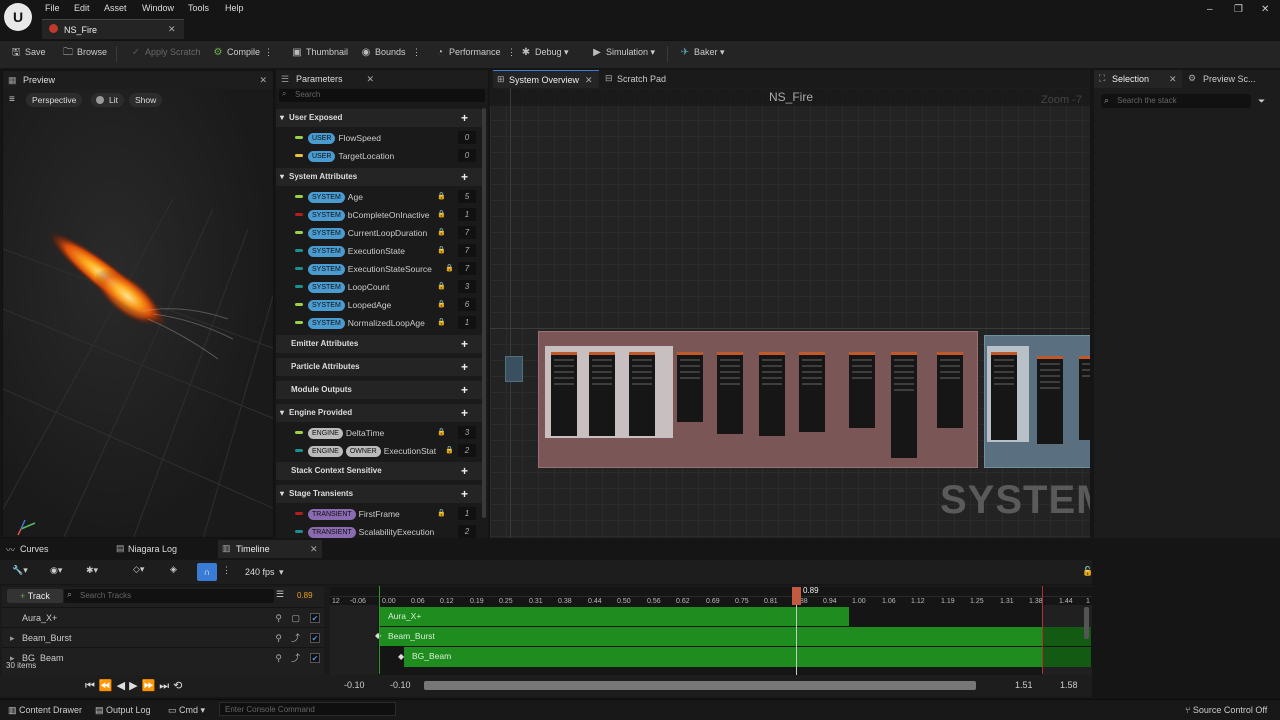  What do you see at coordinates (544, 53) in the screenshot?
I see `debug-button: ✱ Debug ▾` at bounding box center [544, 53].